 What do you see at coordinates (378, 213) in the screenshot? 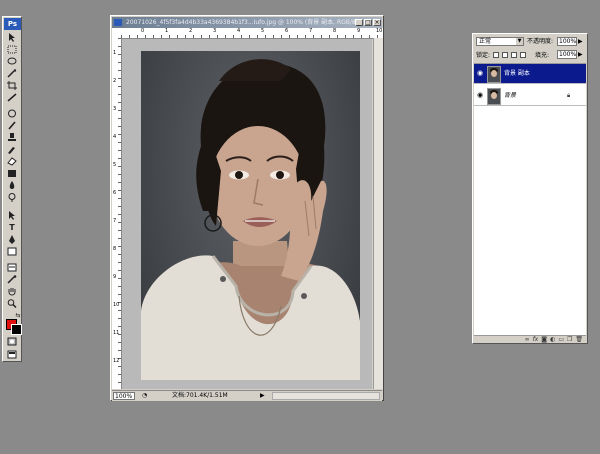
I see `vertical-scrollbar` at bounding box center [378, 213].